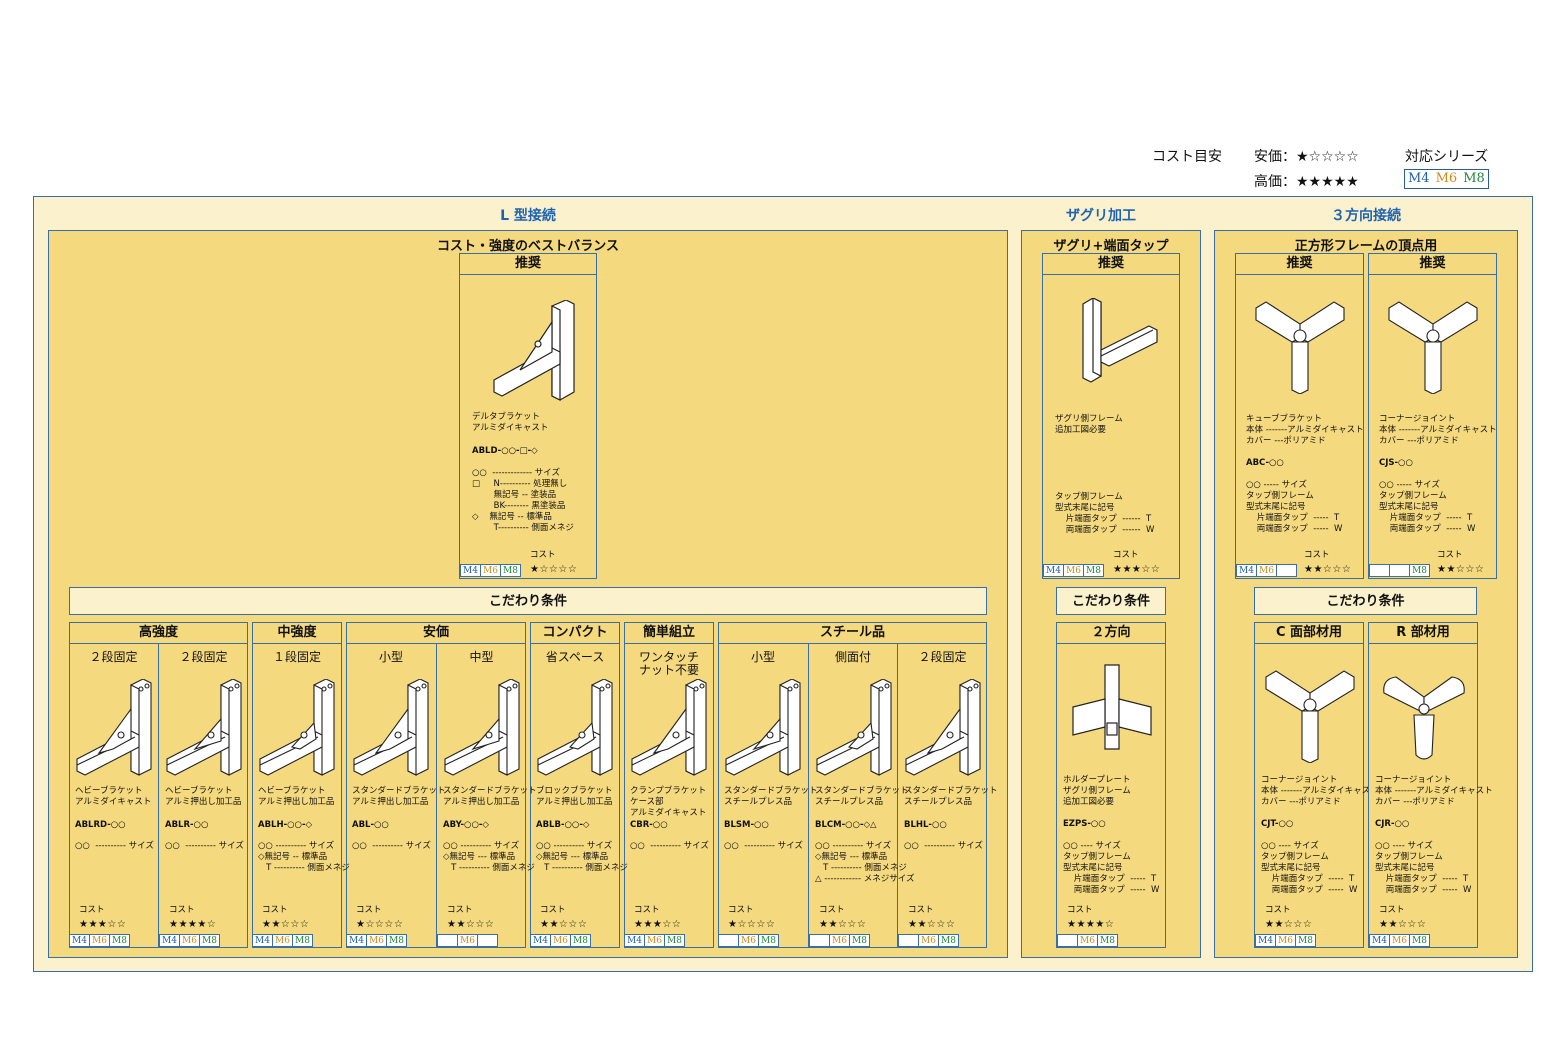 This screenshot has height=1047, width=1563. I want to click on series-m6, so click(1400, 570).